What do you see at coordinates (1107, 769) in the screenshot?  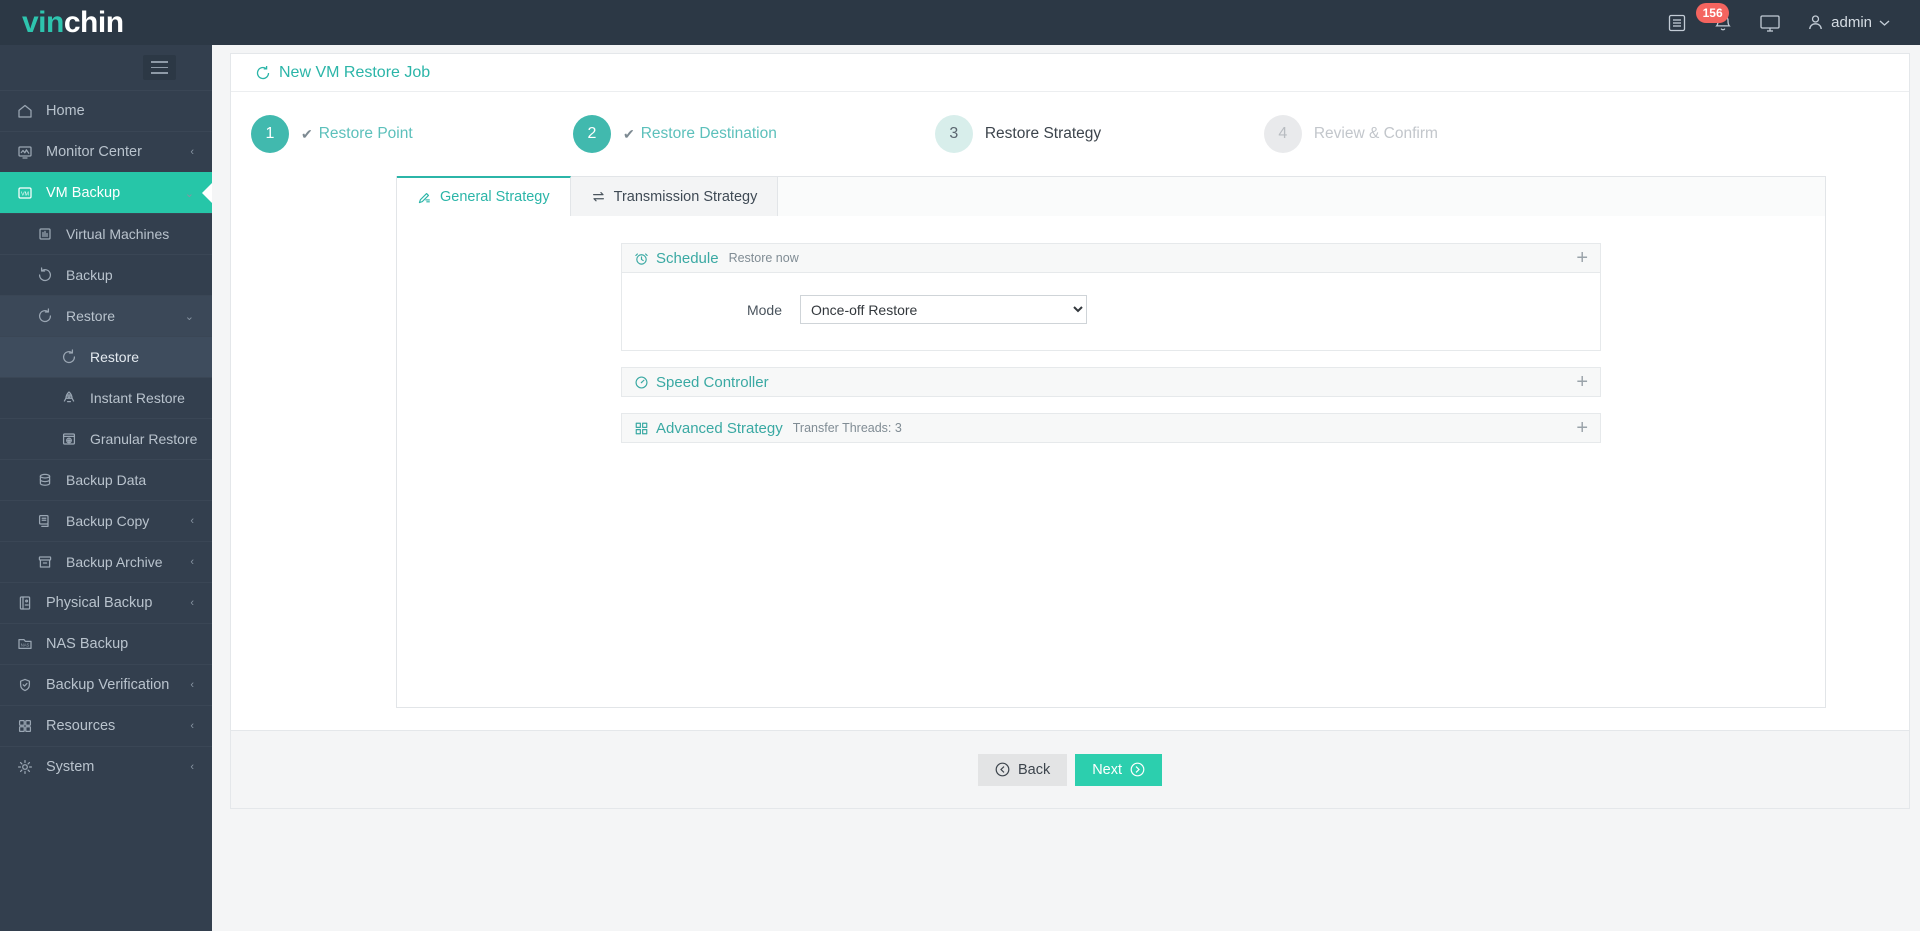 I see `next-button-label: Next` at bounding box center [1107, 769].